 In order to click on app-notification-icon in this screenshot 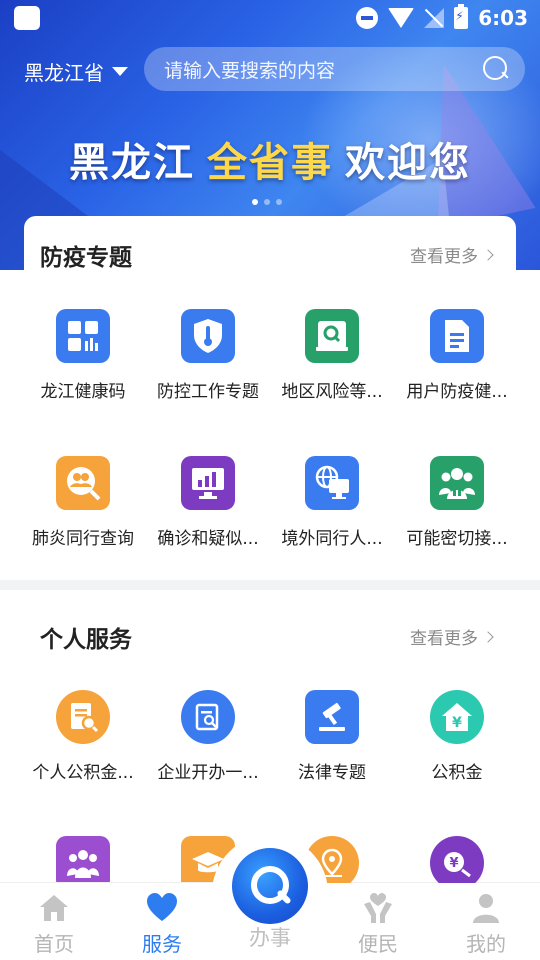, I will do `click(27, 18)`.